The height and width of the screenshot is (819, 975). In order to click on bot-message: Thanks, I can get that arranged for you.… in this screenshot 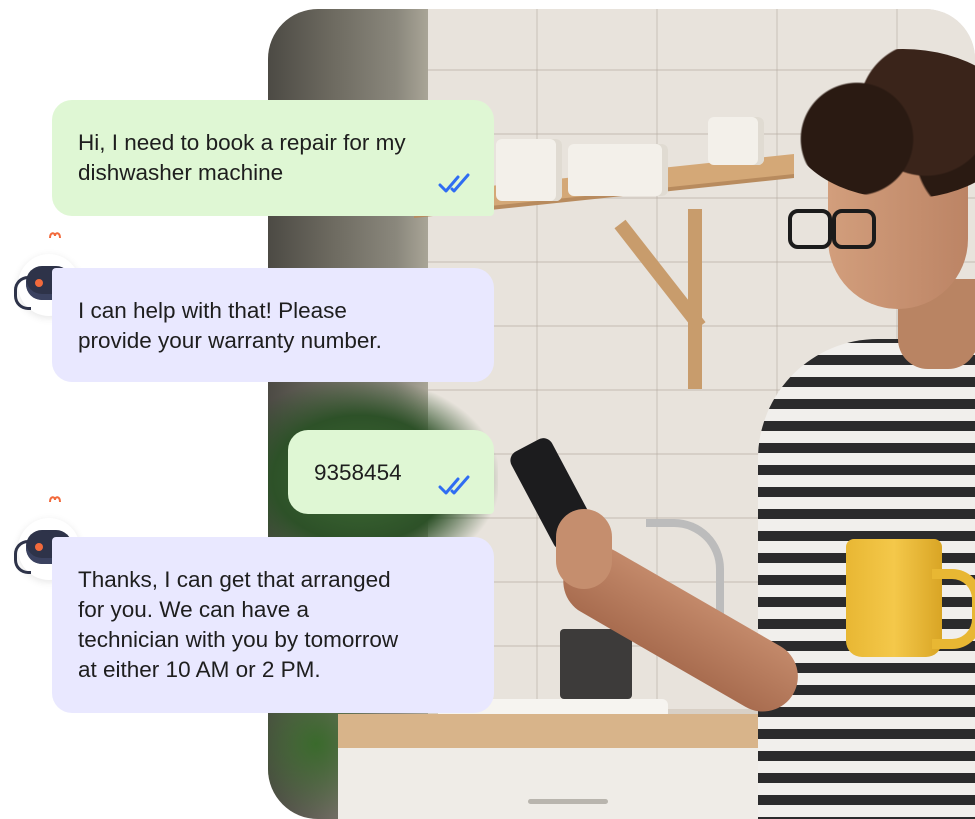, I will do `click(273, 625)`.